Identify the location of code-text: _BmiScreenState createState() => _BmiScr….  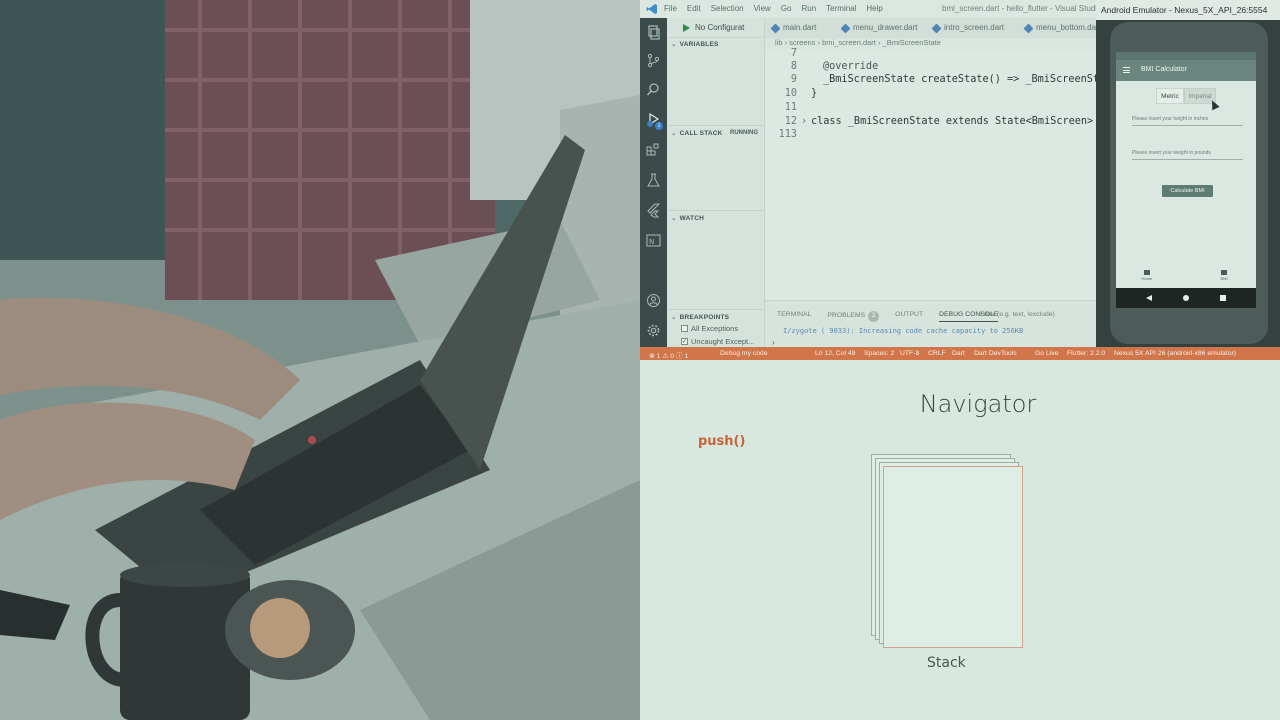
(970, 79).